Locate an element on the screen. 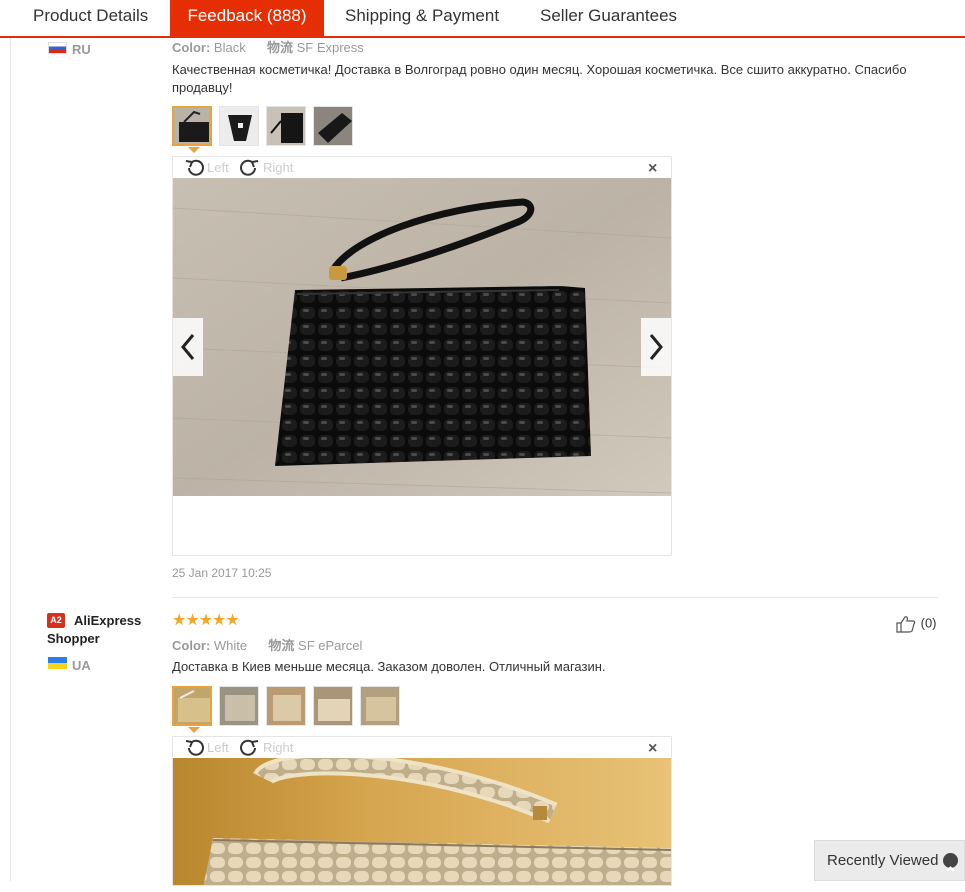 The width and height of the screenshot is (965, 892). helpful-count: (0) is located at coordinates (928, 623).